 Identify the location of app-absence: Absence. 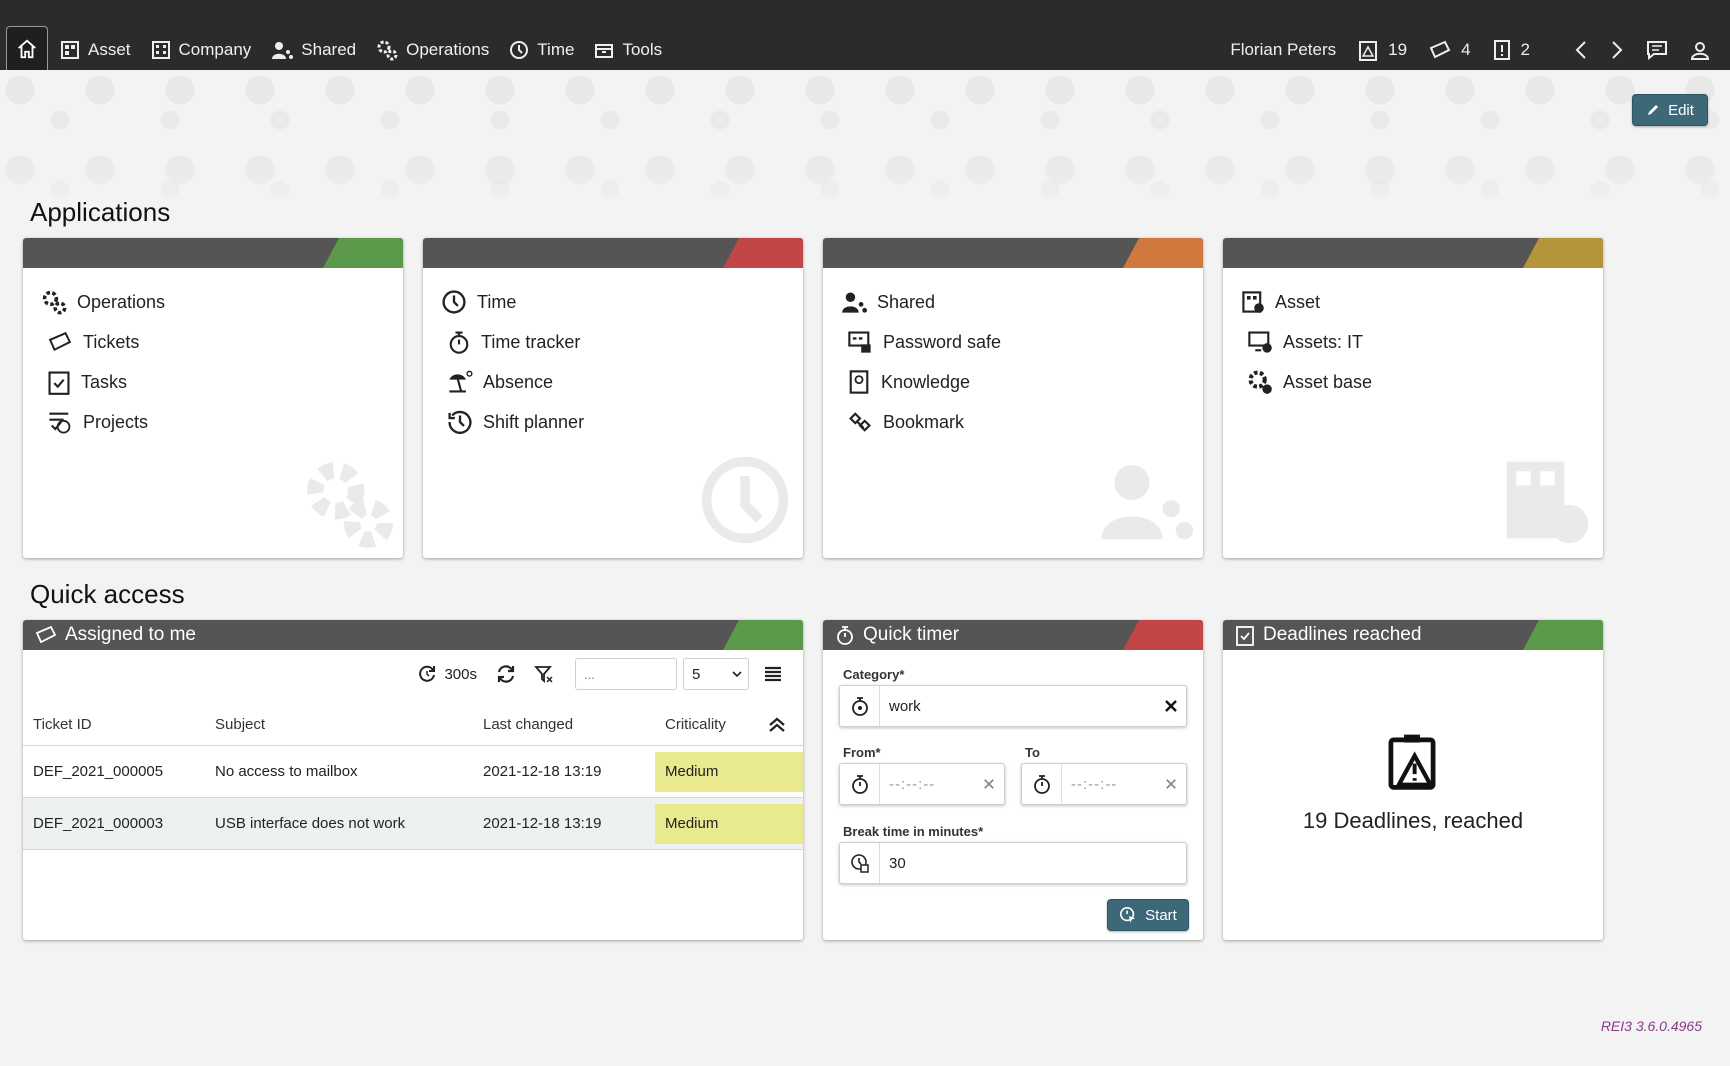
(622, 382).